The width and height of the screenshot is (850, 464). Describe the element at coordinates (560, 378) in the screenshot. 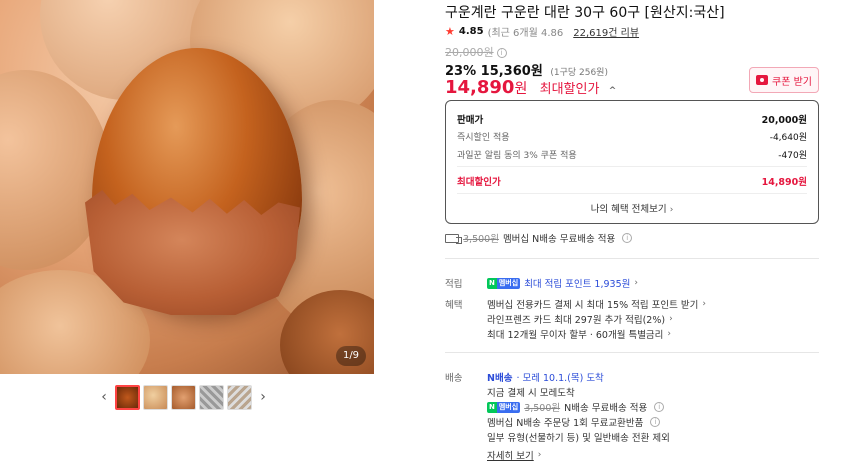

I see `delivery-arrival: · 모레 10.1.(목) 도착` at that location.